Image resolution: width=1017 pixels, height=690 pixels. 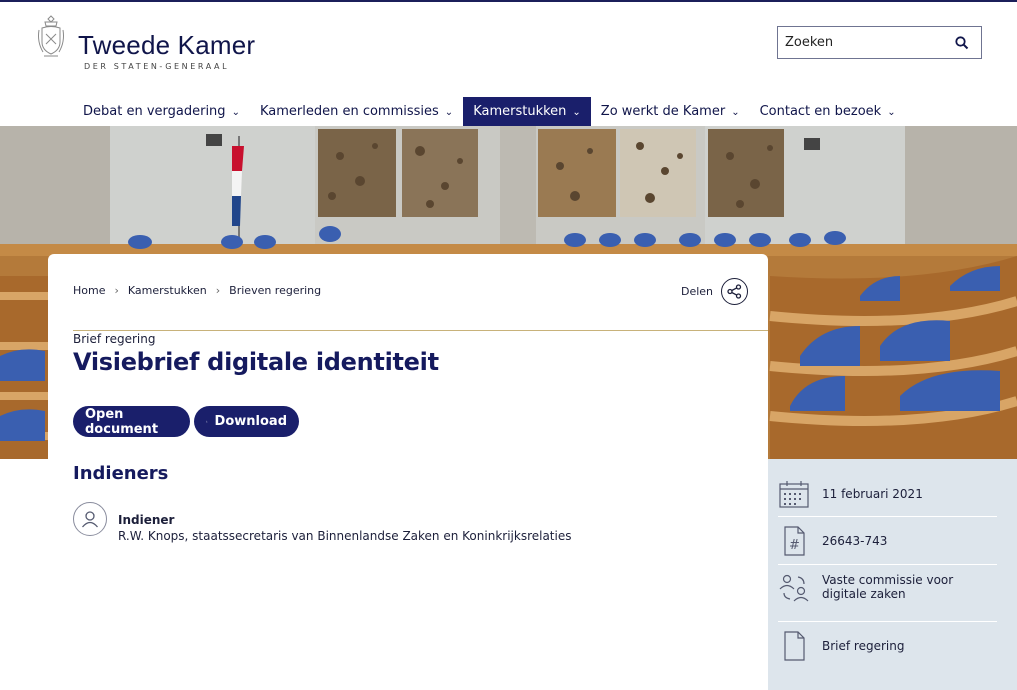 What do you see at coordinates (167, 45) in the screenshot?
I see `logo-title: Tweede Kamer` at bounding box center [167, 45].